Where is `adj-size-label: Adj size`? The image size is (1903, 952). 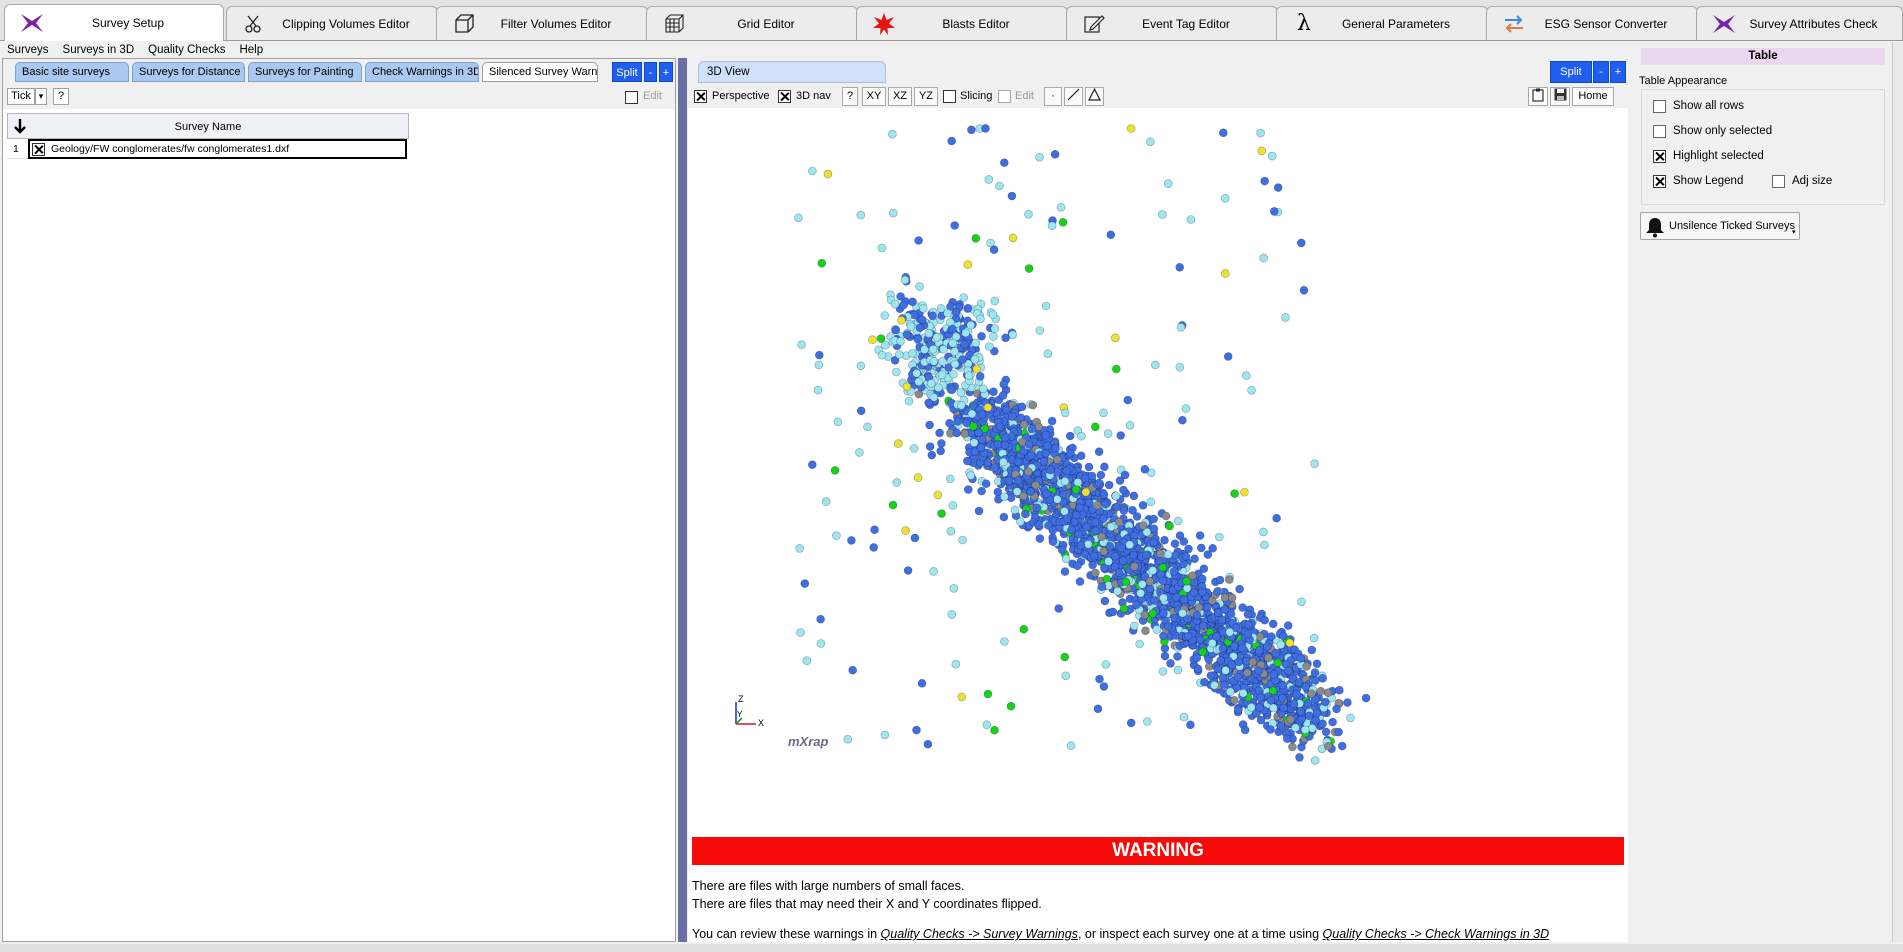 adj-size-label: Adj size is located at coordinates (1812, 181).